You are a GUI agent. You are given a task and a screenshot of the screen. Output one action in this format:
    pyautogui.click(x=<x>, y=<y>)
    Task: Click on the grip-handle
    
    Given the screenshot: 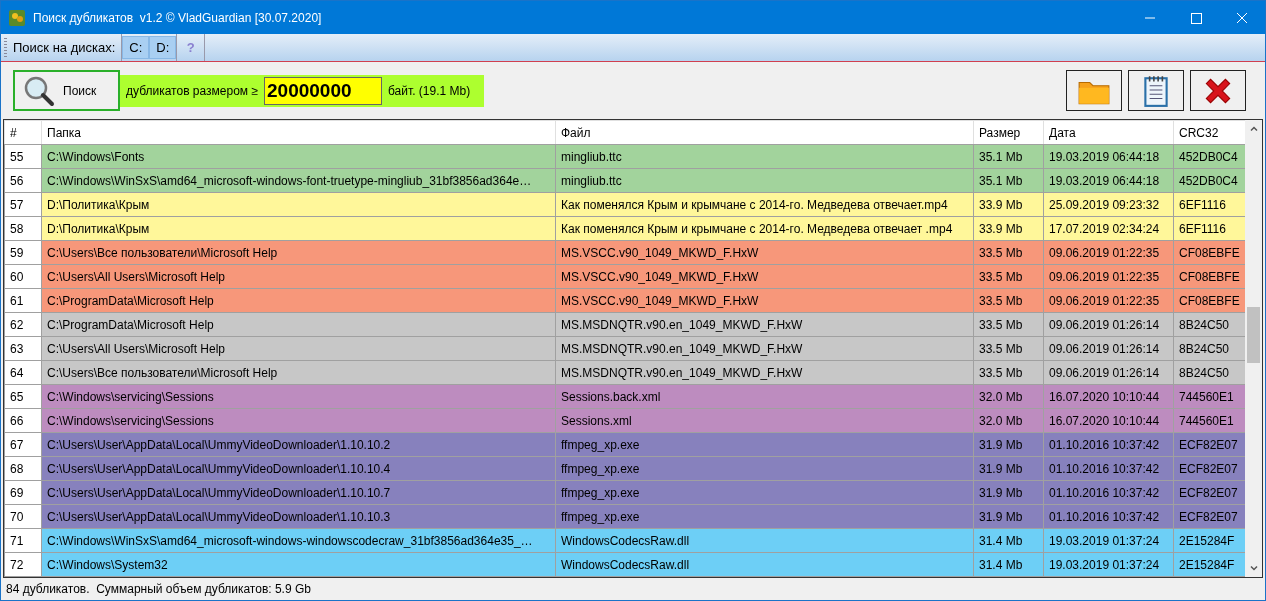 What is the action you would take?
    pyautogui.click(x=5, y=47)
    